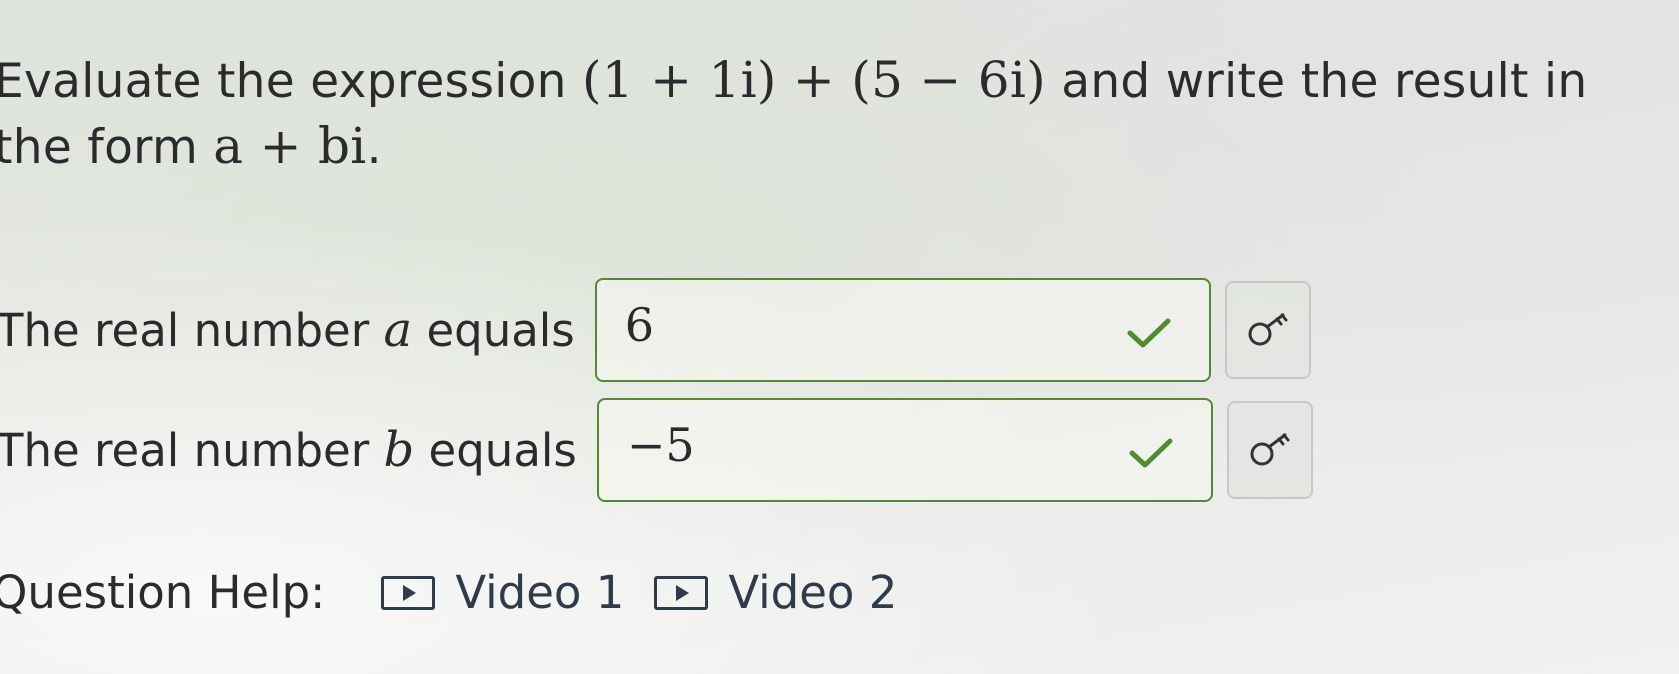  I want to click on question-intro: Evaluate the expression, so click(291, 81).